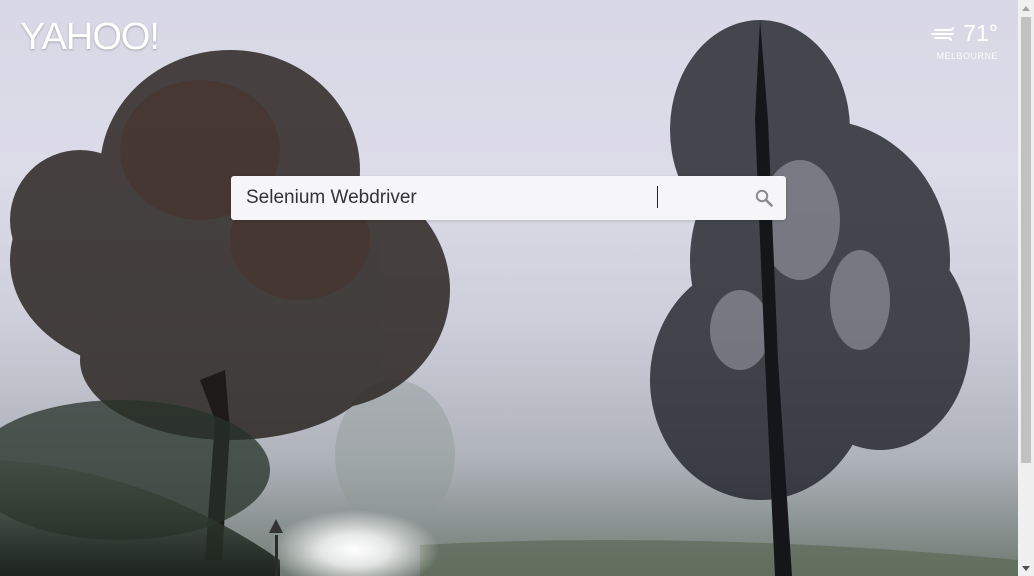 The height and width of the screenshot is (576, 1034). What do you see at coordinates (967, 56) in the screenshot?
I see `weather-location: MELBOURNE` at bounding box center [967, 56].